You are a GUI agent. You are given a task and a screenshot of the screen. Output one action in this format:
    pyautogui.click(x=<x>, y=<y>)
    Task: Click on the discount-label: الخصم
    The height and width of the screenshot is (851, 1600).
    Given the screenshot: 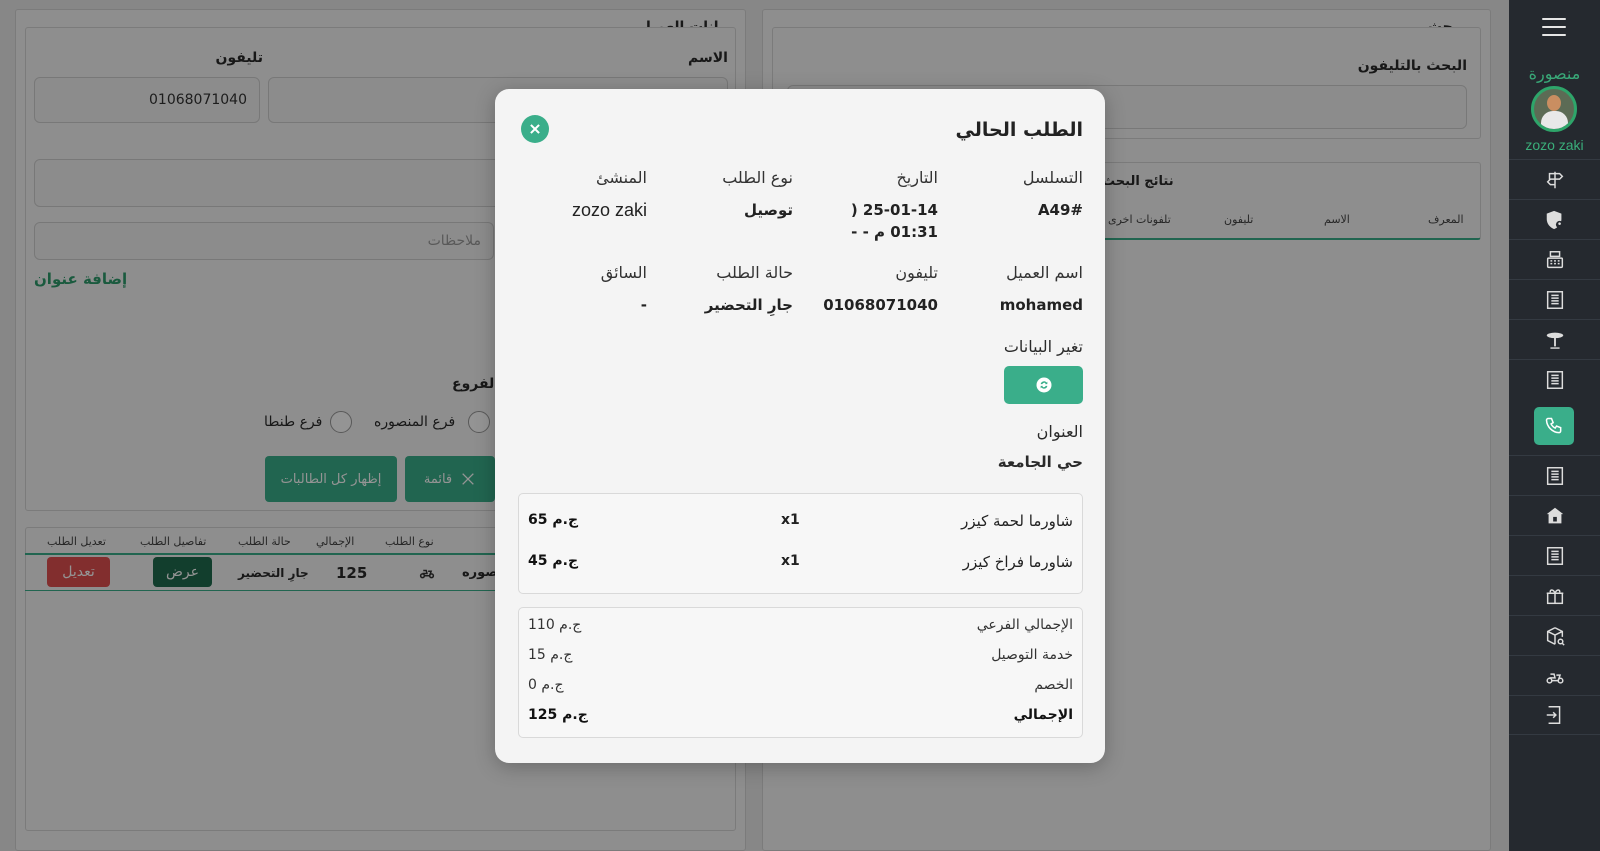 What is the action you would take?
    pyautogui.click(x=1053, y=685)
    